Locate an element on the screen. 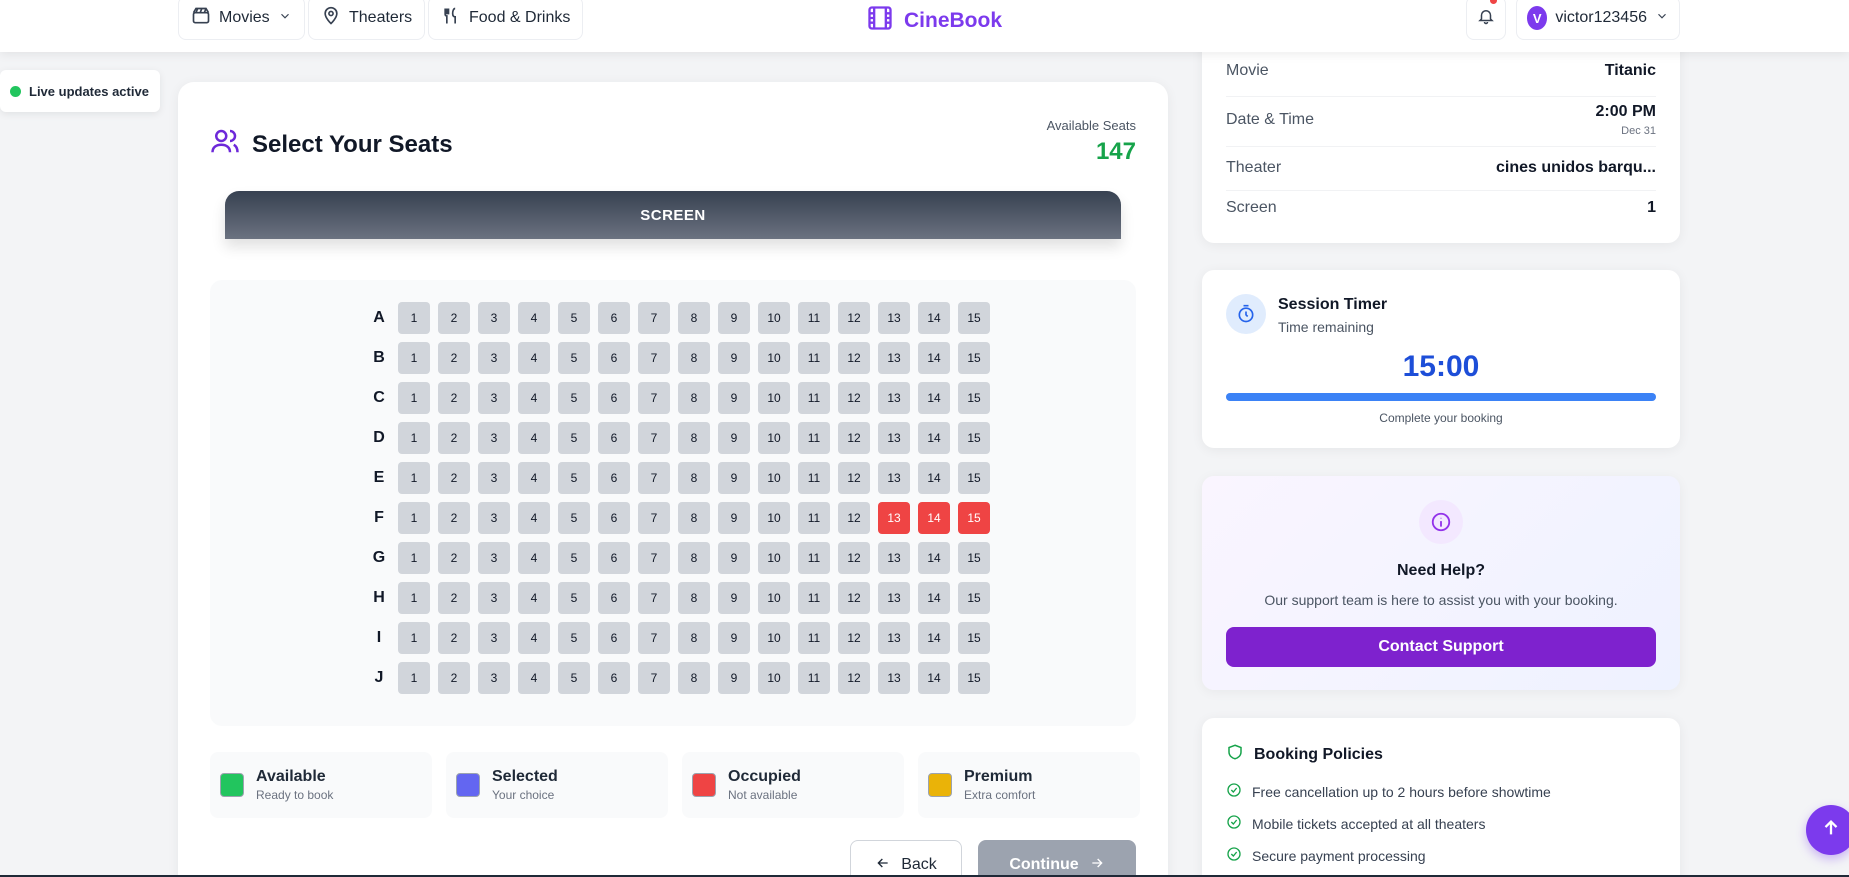  seat-e3: 3 is located at coordinates (494, 478).